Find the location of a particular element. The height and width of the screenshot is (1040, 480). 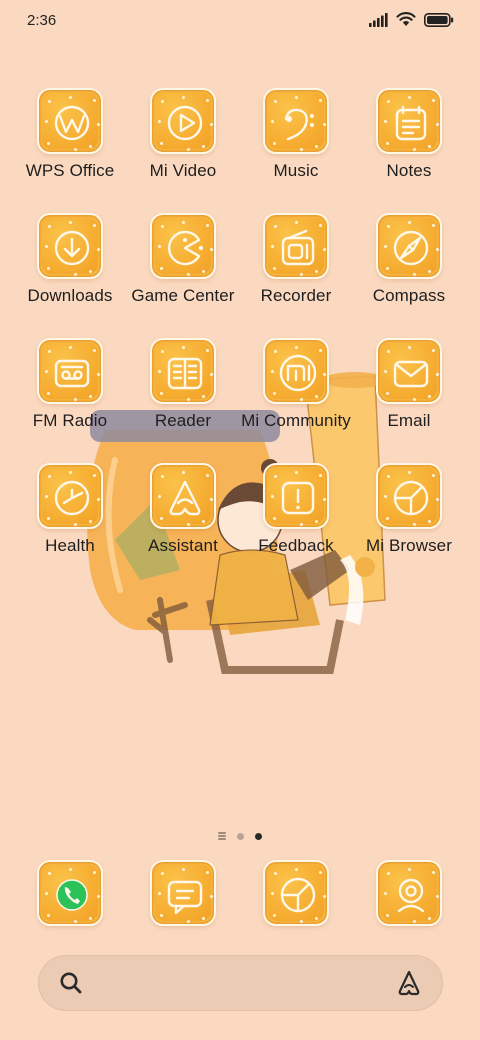

page-indicator is located at coordinates (240, 836).